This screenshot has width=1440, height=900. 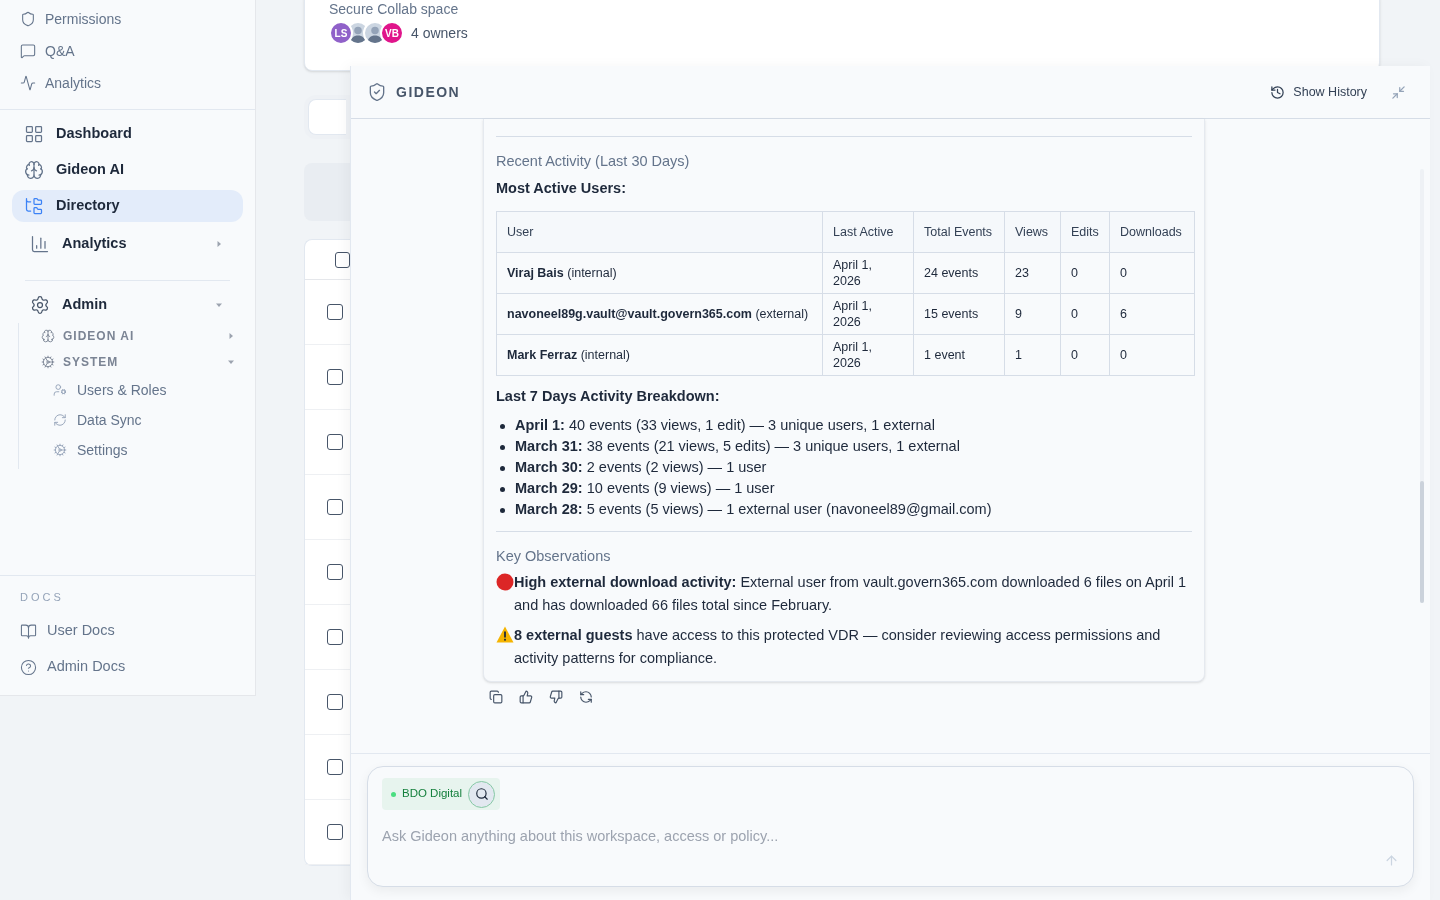 What do you see at coordinates (959, 231) in the screenshot?
I see `column-header: Total Events` at bounding box center [959, 231].